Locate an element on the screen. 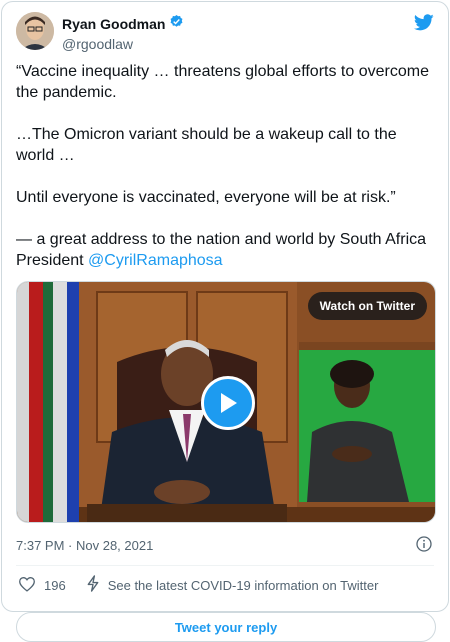 This screenshot has height=642, width=450. play-icon is located at coordinates (228, 403).